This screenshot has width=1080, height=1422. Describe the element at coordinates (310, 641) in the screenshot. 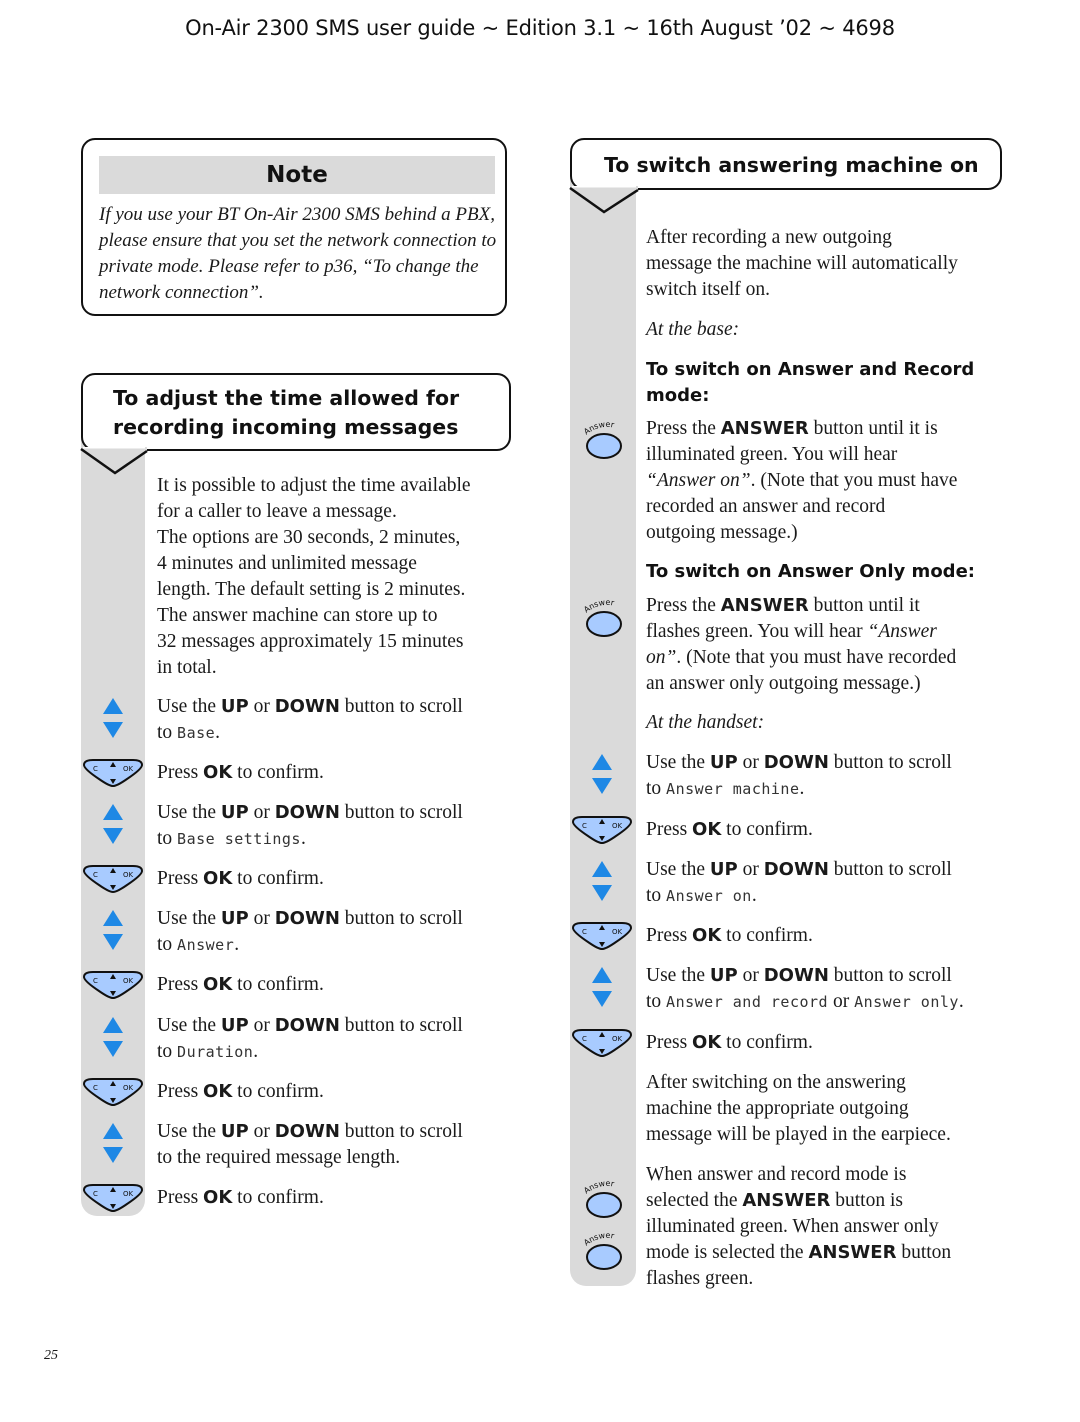

I see `intro-line: 32 messages approximately 15 minutes` at that location.